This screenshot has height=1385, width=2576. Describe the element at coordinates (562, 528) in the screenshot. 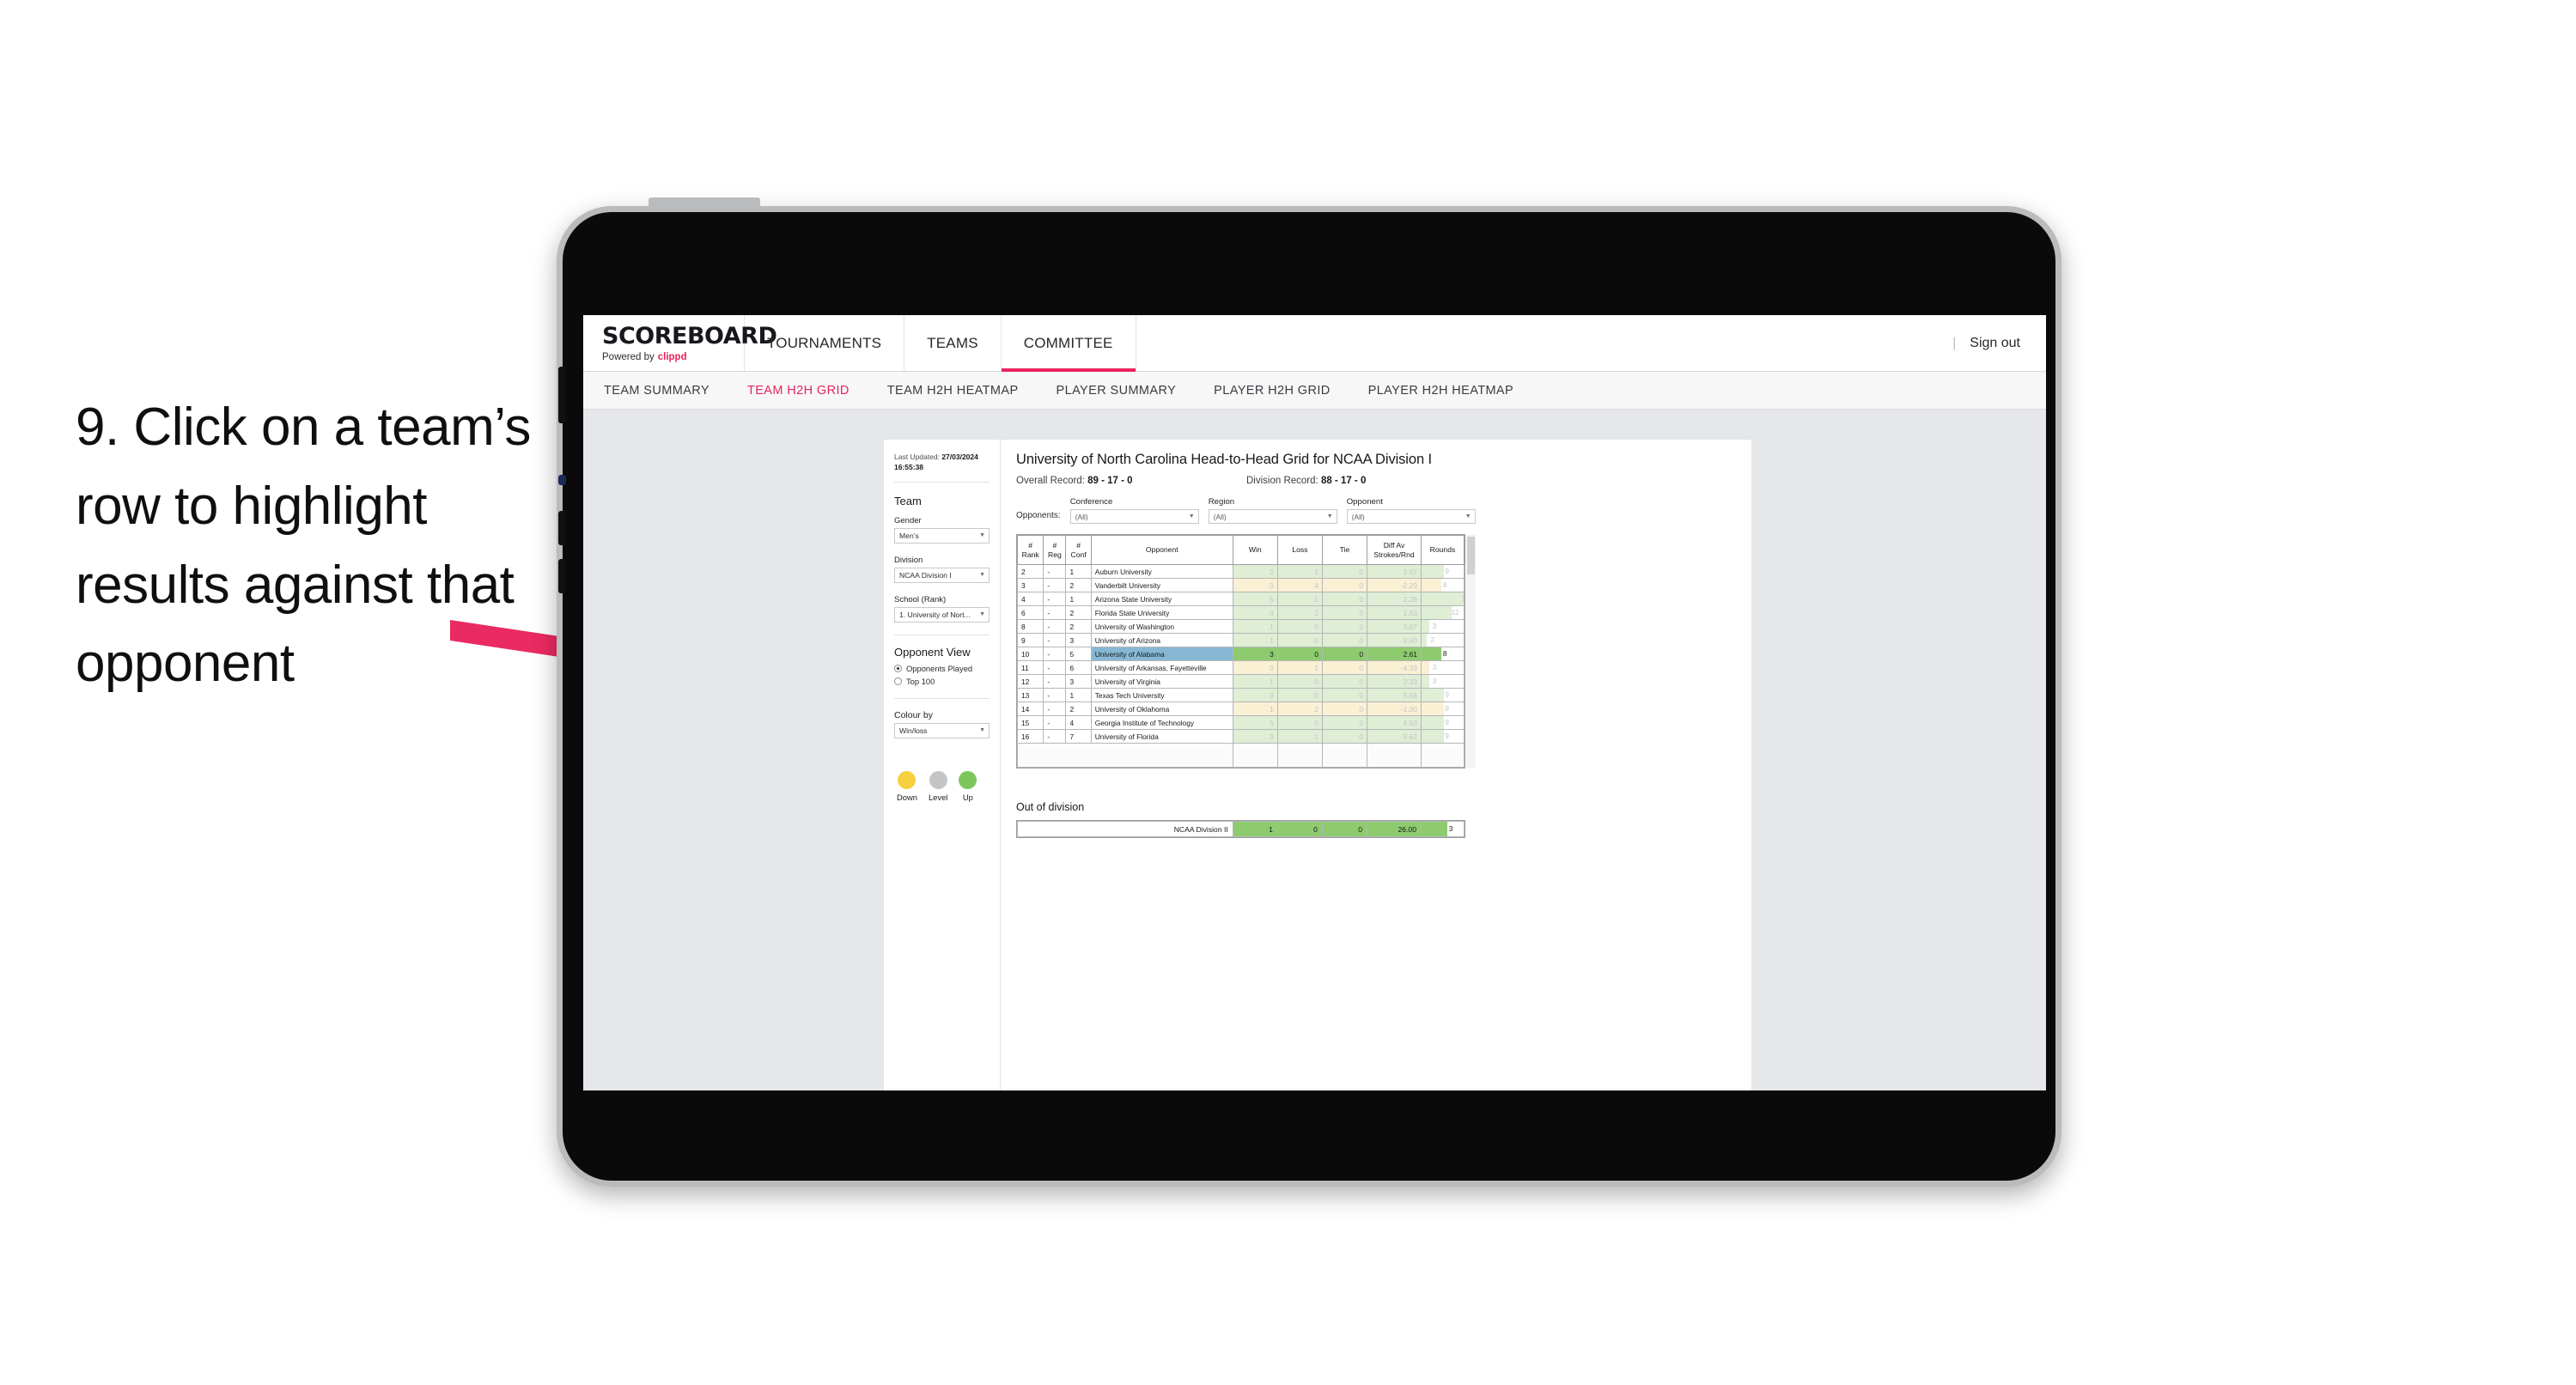

I see `device-button-mid` at that location.